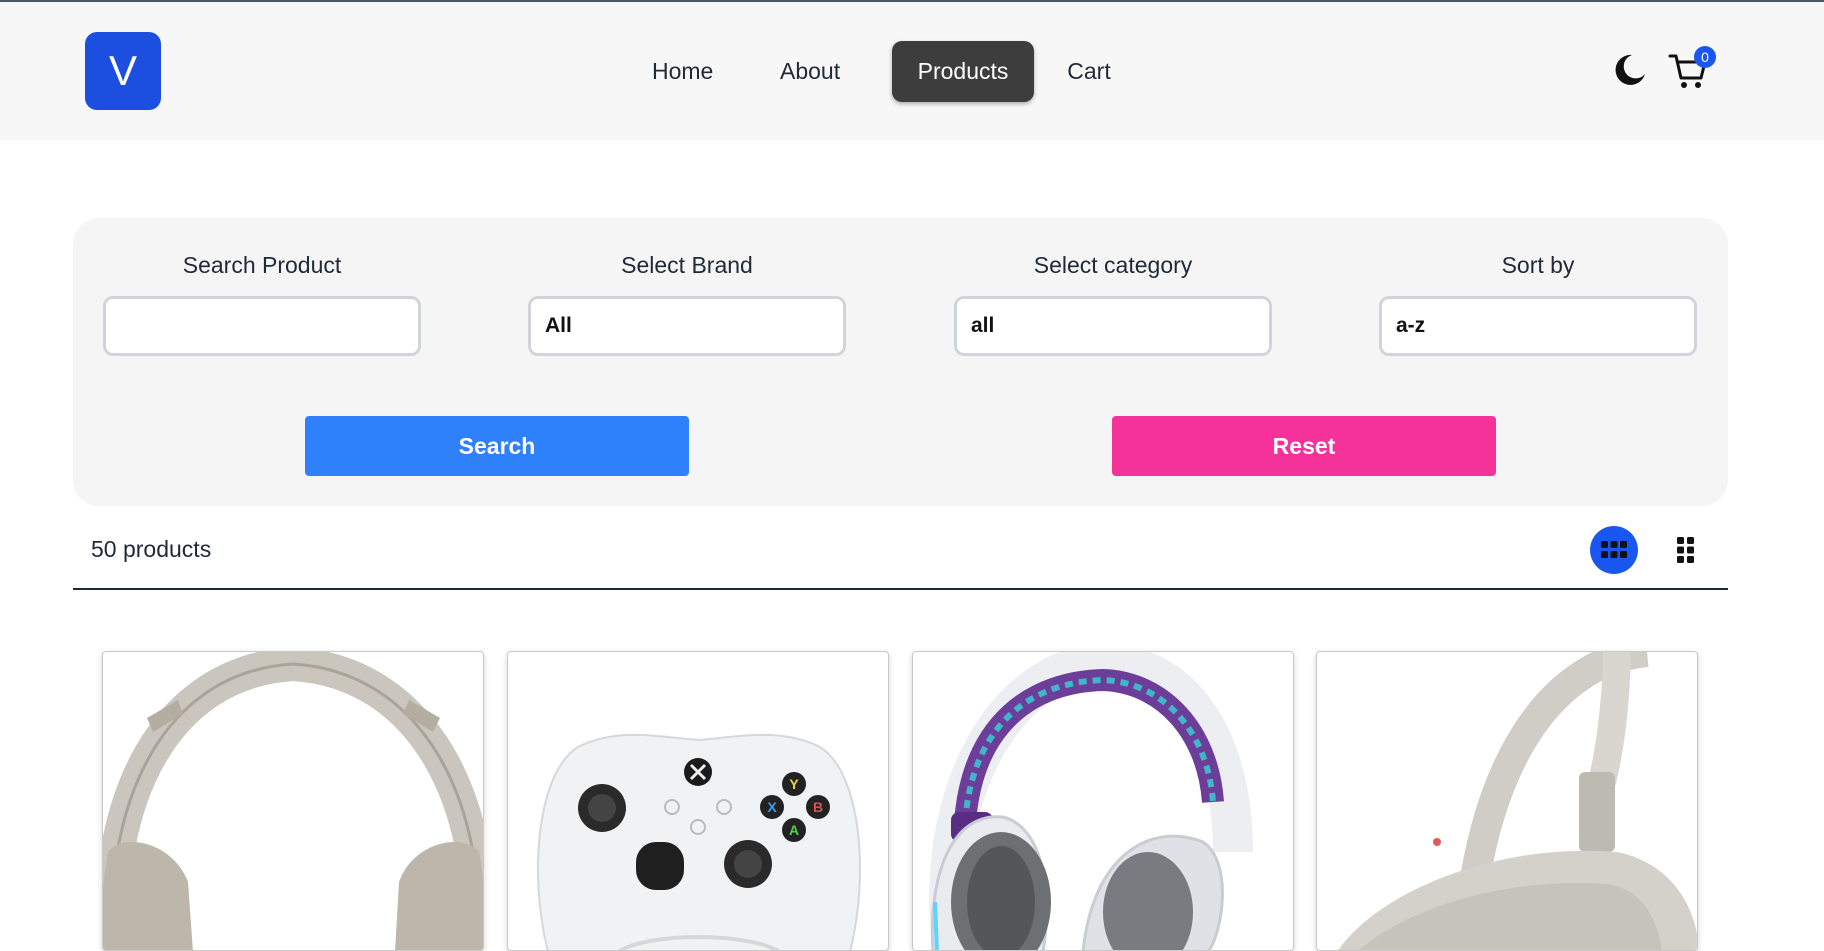 Image resolution: width=1824 pixels, height=951 pixels. I want to click on svg-text: X, so click(772, 807).